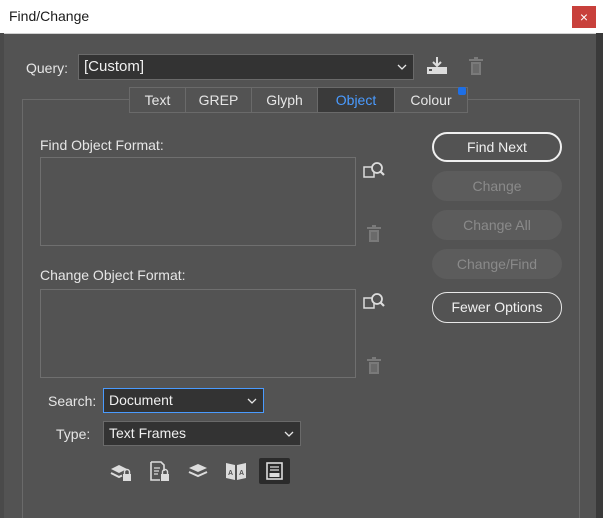 The image size is (603, 518). What do you see at coordinates (72, 401) in the screenshot?
I see `search-label: Search:` at bounding box center [72, 401].